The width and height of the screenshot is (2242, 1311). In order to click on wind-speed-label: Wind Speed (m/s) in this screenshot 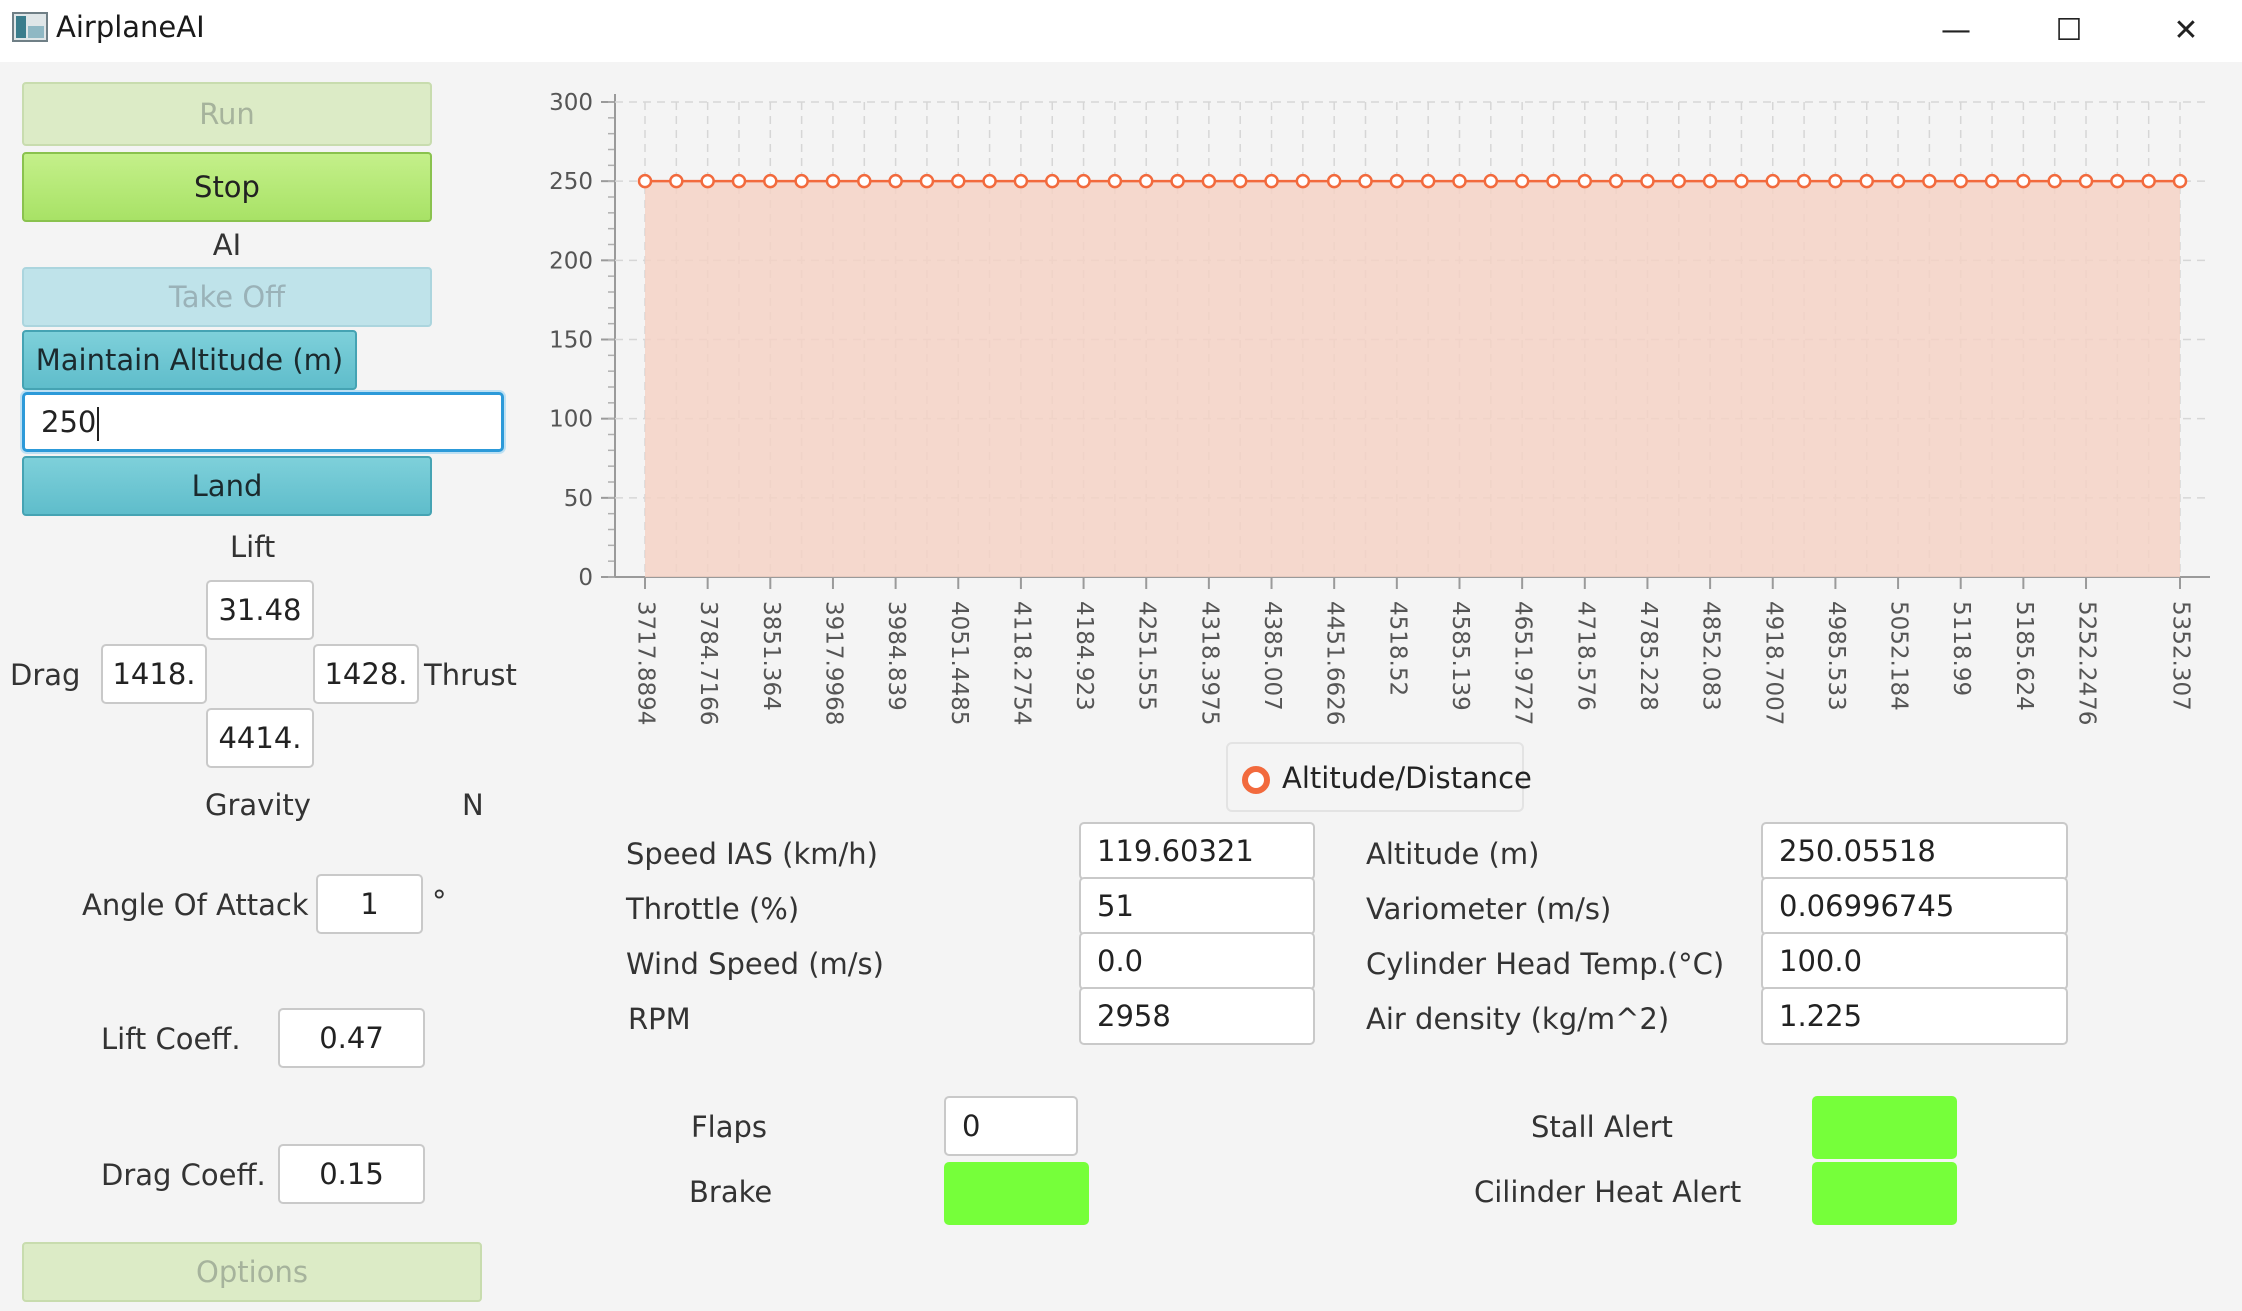, I will do `click(755, 964)`.